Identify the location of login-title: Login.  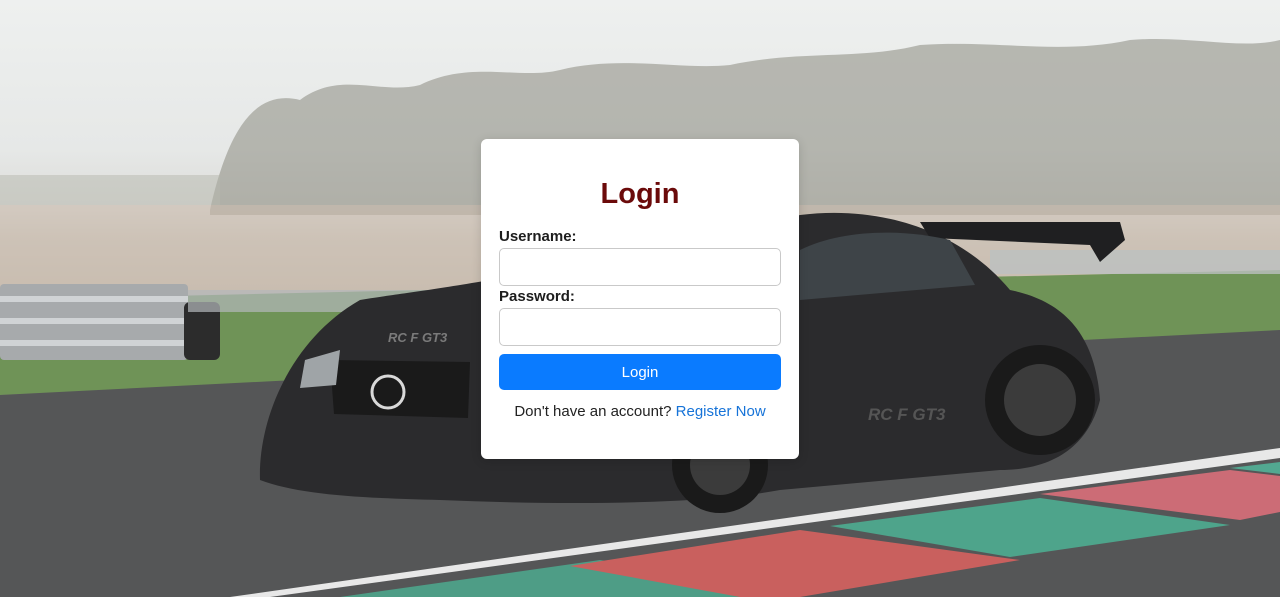
(640, 194).